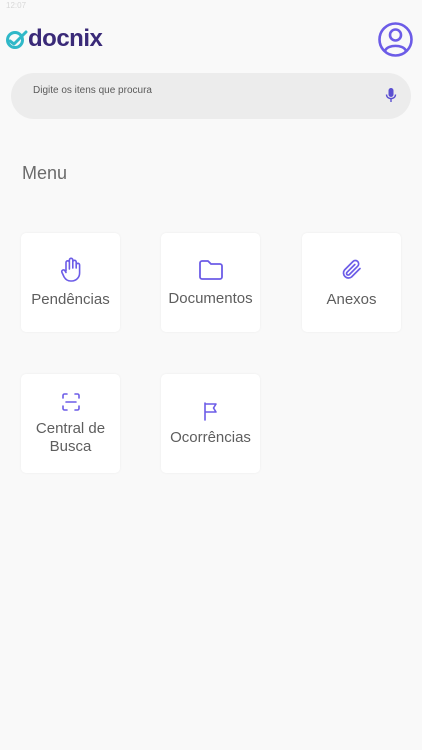 The width and height of the screenshot is (422, 750). I want to click on menu-card-label: Documentos, so click(210, 298).